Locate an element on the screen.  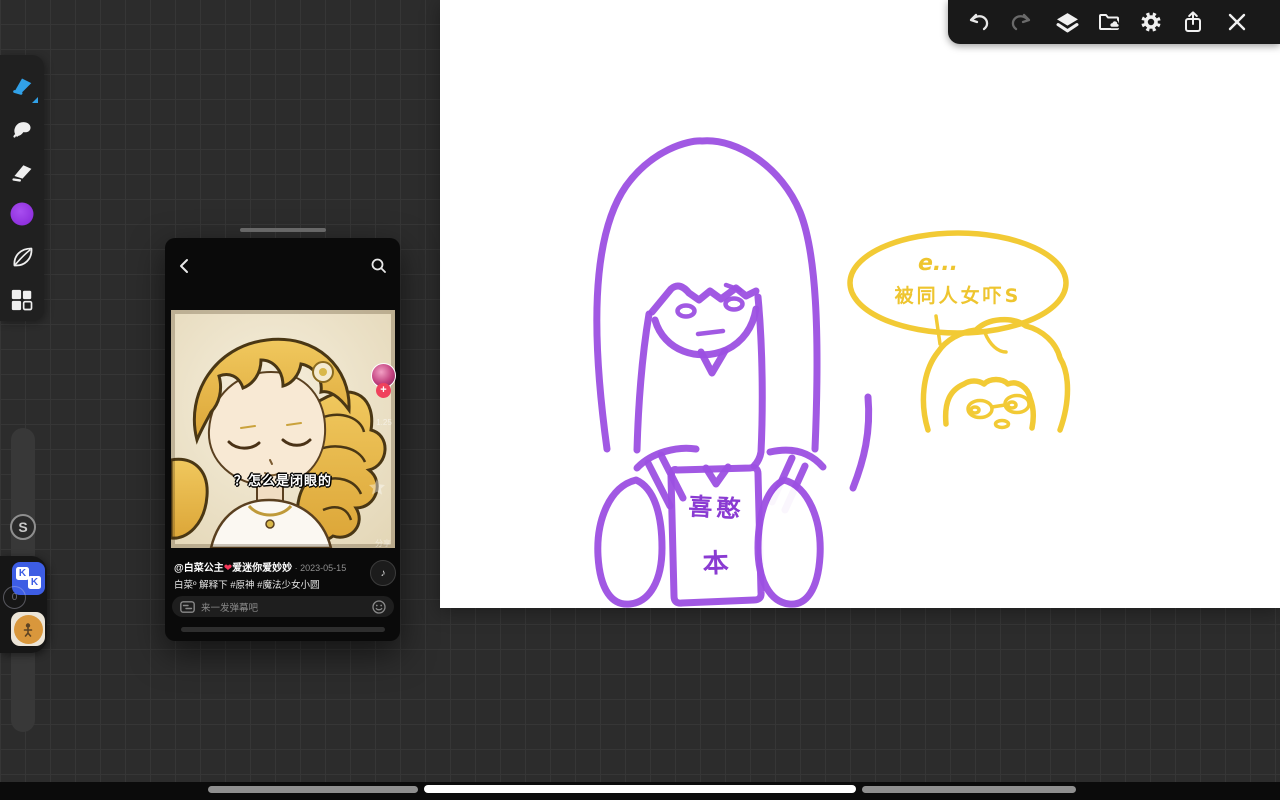
import-image-icon is located at coordinates (1109, 22).